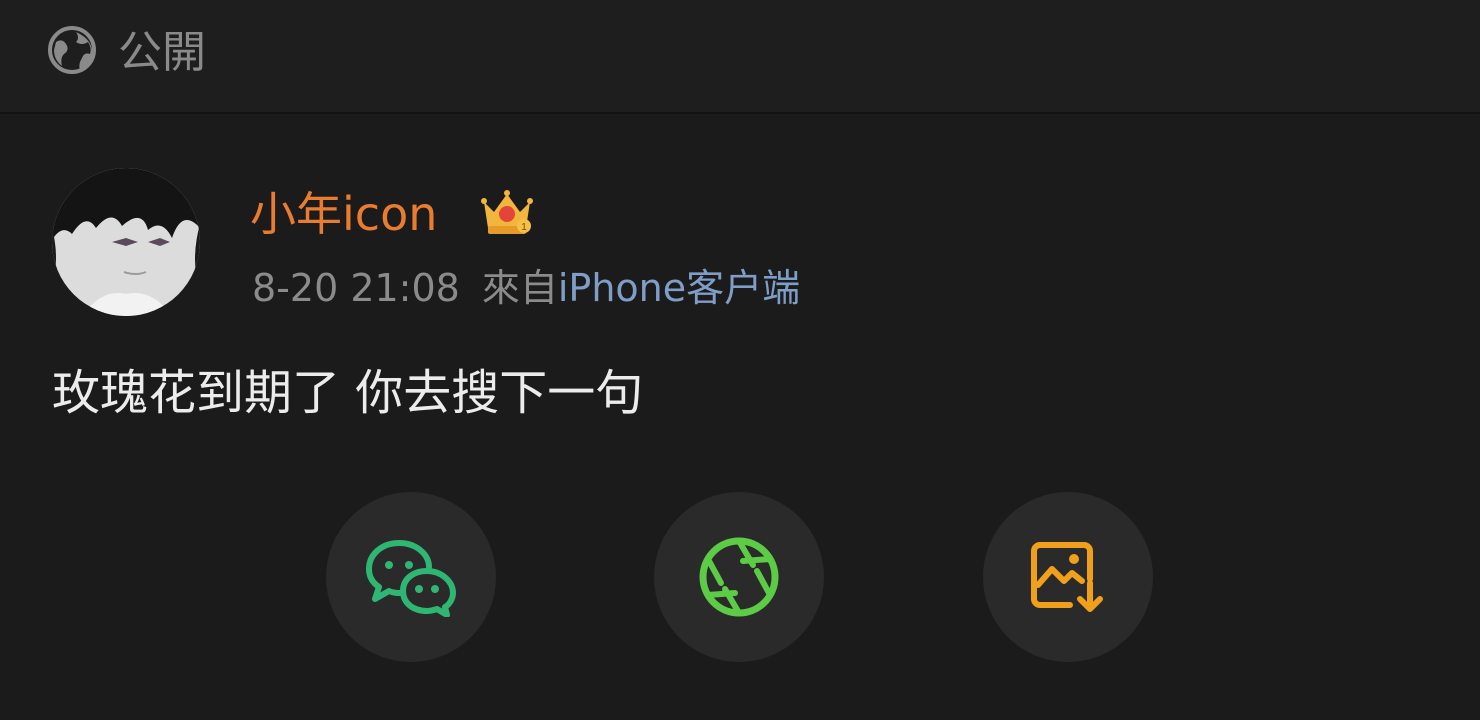  I want to click on share-moments-button, so click(739, 577).